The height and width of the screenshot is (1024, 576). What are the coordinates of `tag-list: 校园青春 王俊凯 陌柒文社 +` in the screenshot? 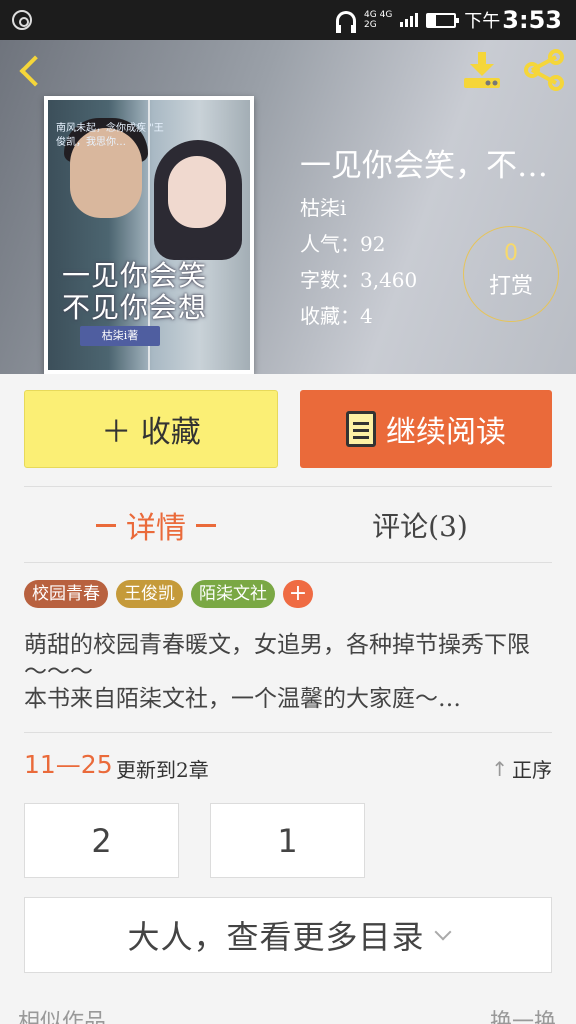 It's located at (168, 594).